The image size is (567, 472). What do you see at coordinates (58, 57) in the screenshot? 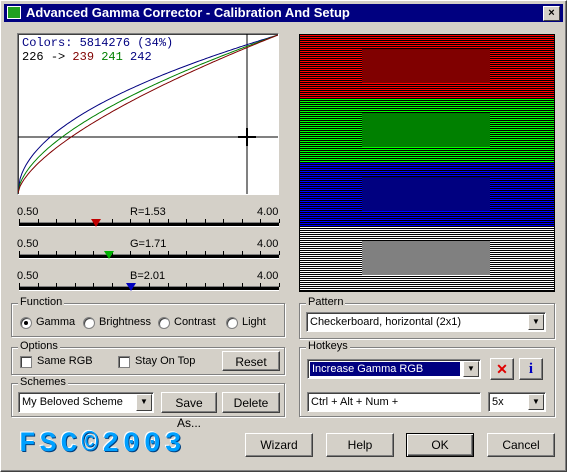
I see `arrow-text: ->` at bounding box center [58, 57].